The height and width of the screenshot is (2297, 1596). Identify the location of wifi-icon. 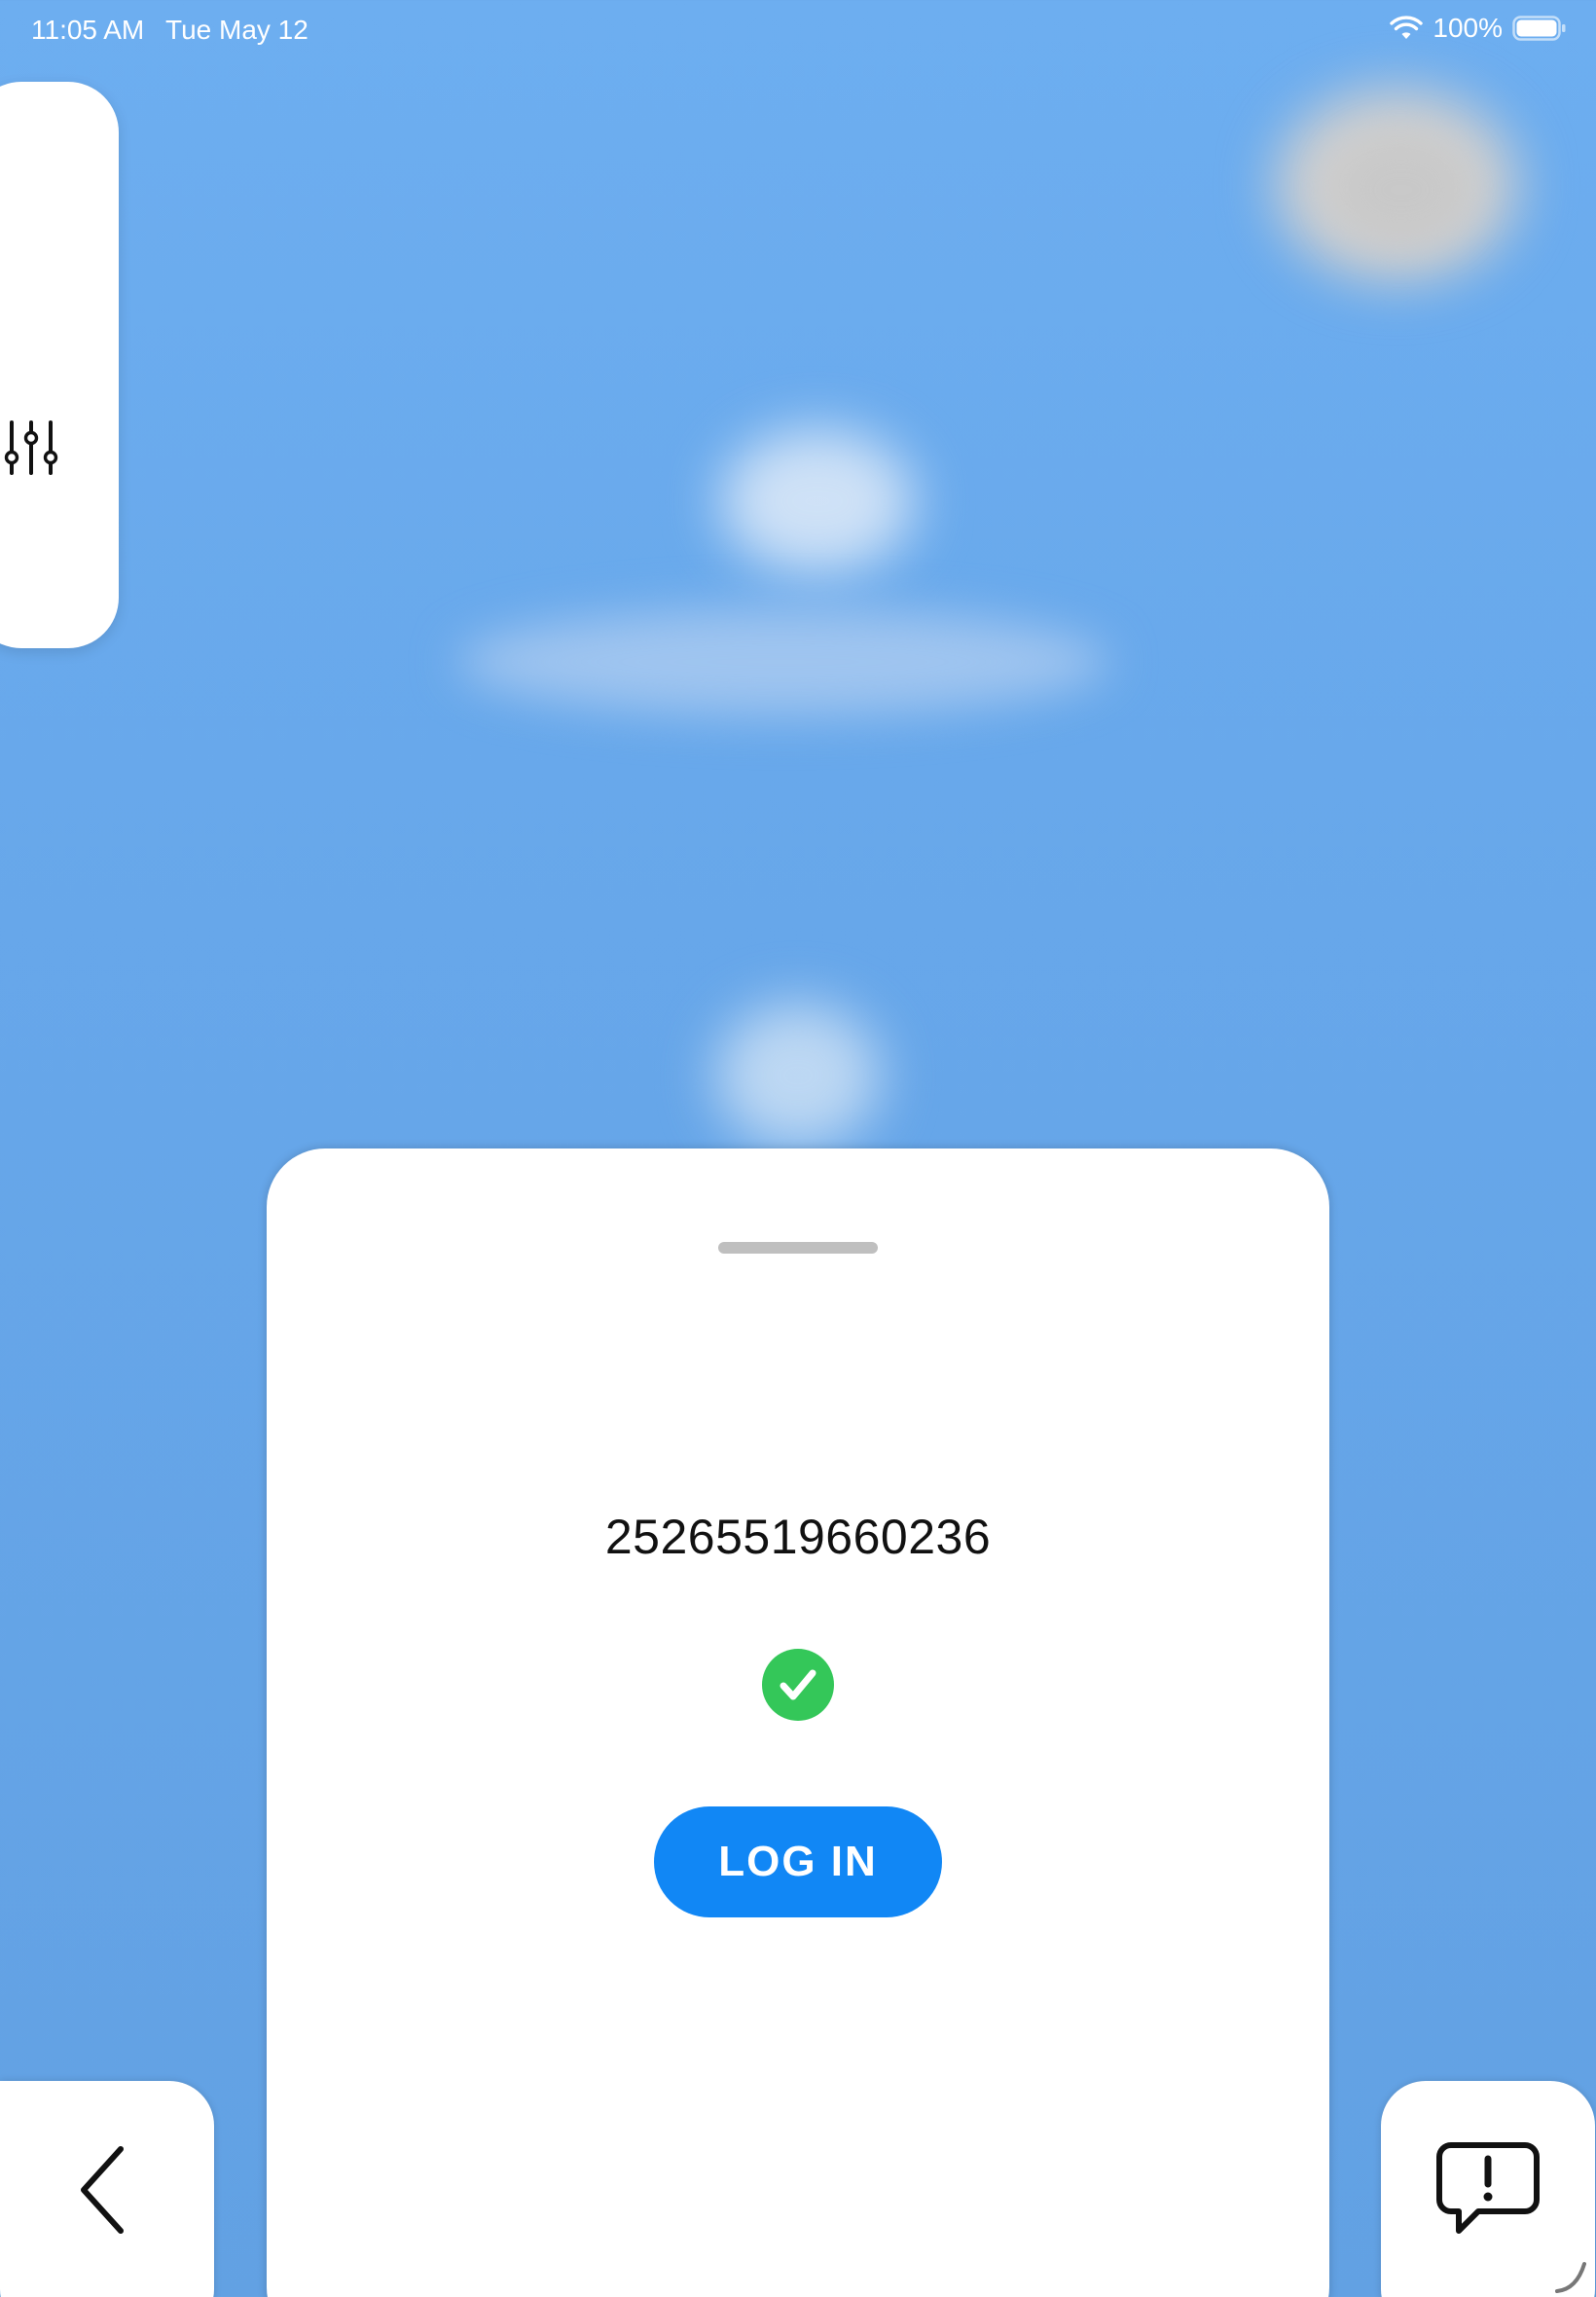
(1407, 27).